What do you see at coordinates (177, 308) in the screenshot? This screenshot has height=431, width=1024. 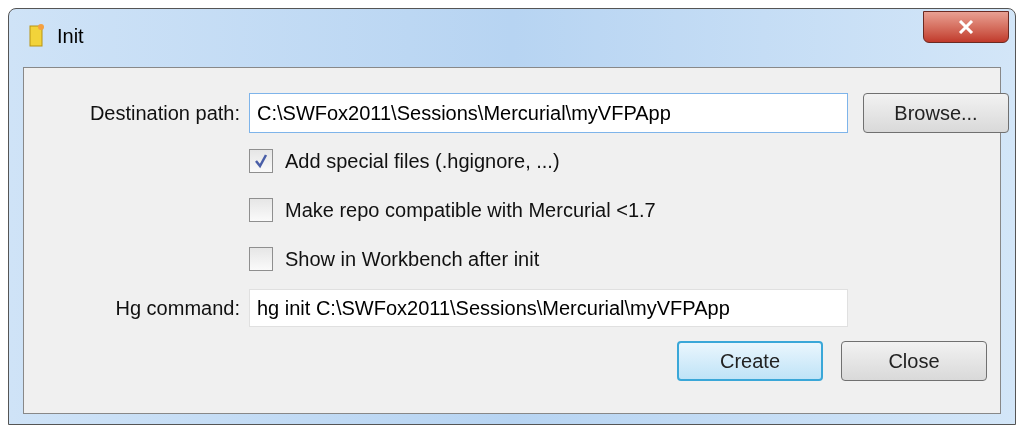 I see `command-label: Hg command:` at bounding box center [177, 308].